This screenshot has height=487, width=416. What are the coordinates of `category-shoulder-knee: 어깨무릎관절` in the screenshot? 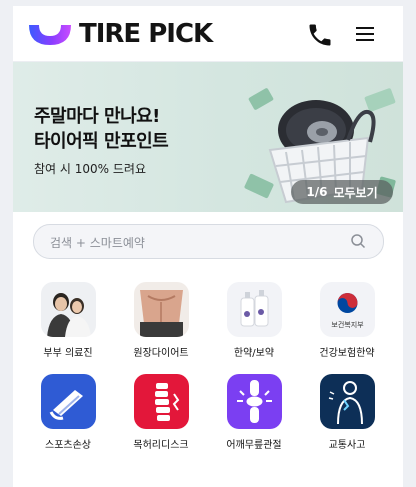 It's located at (254, 412).